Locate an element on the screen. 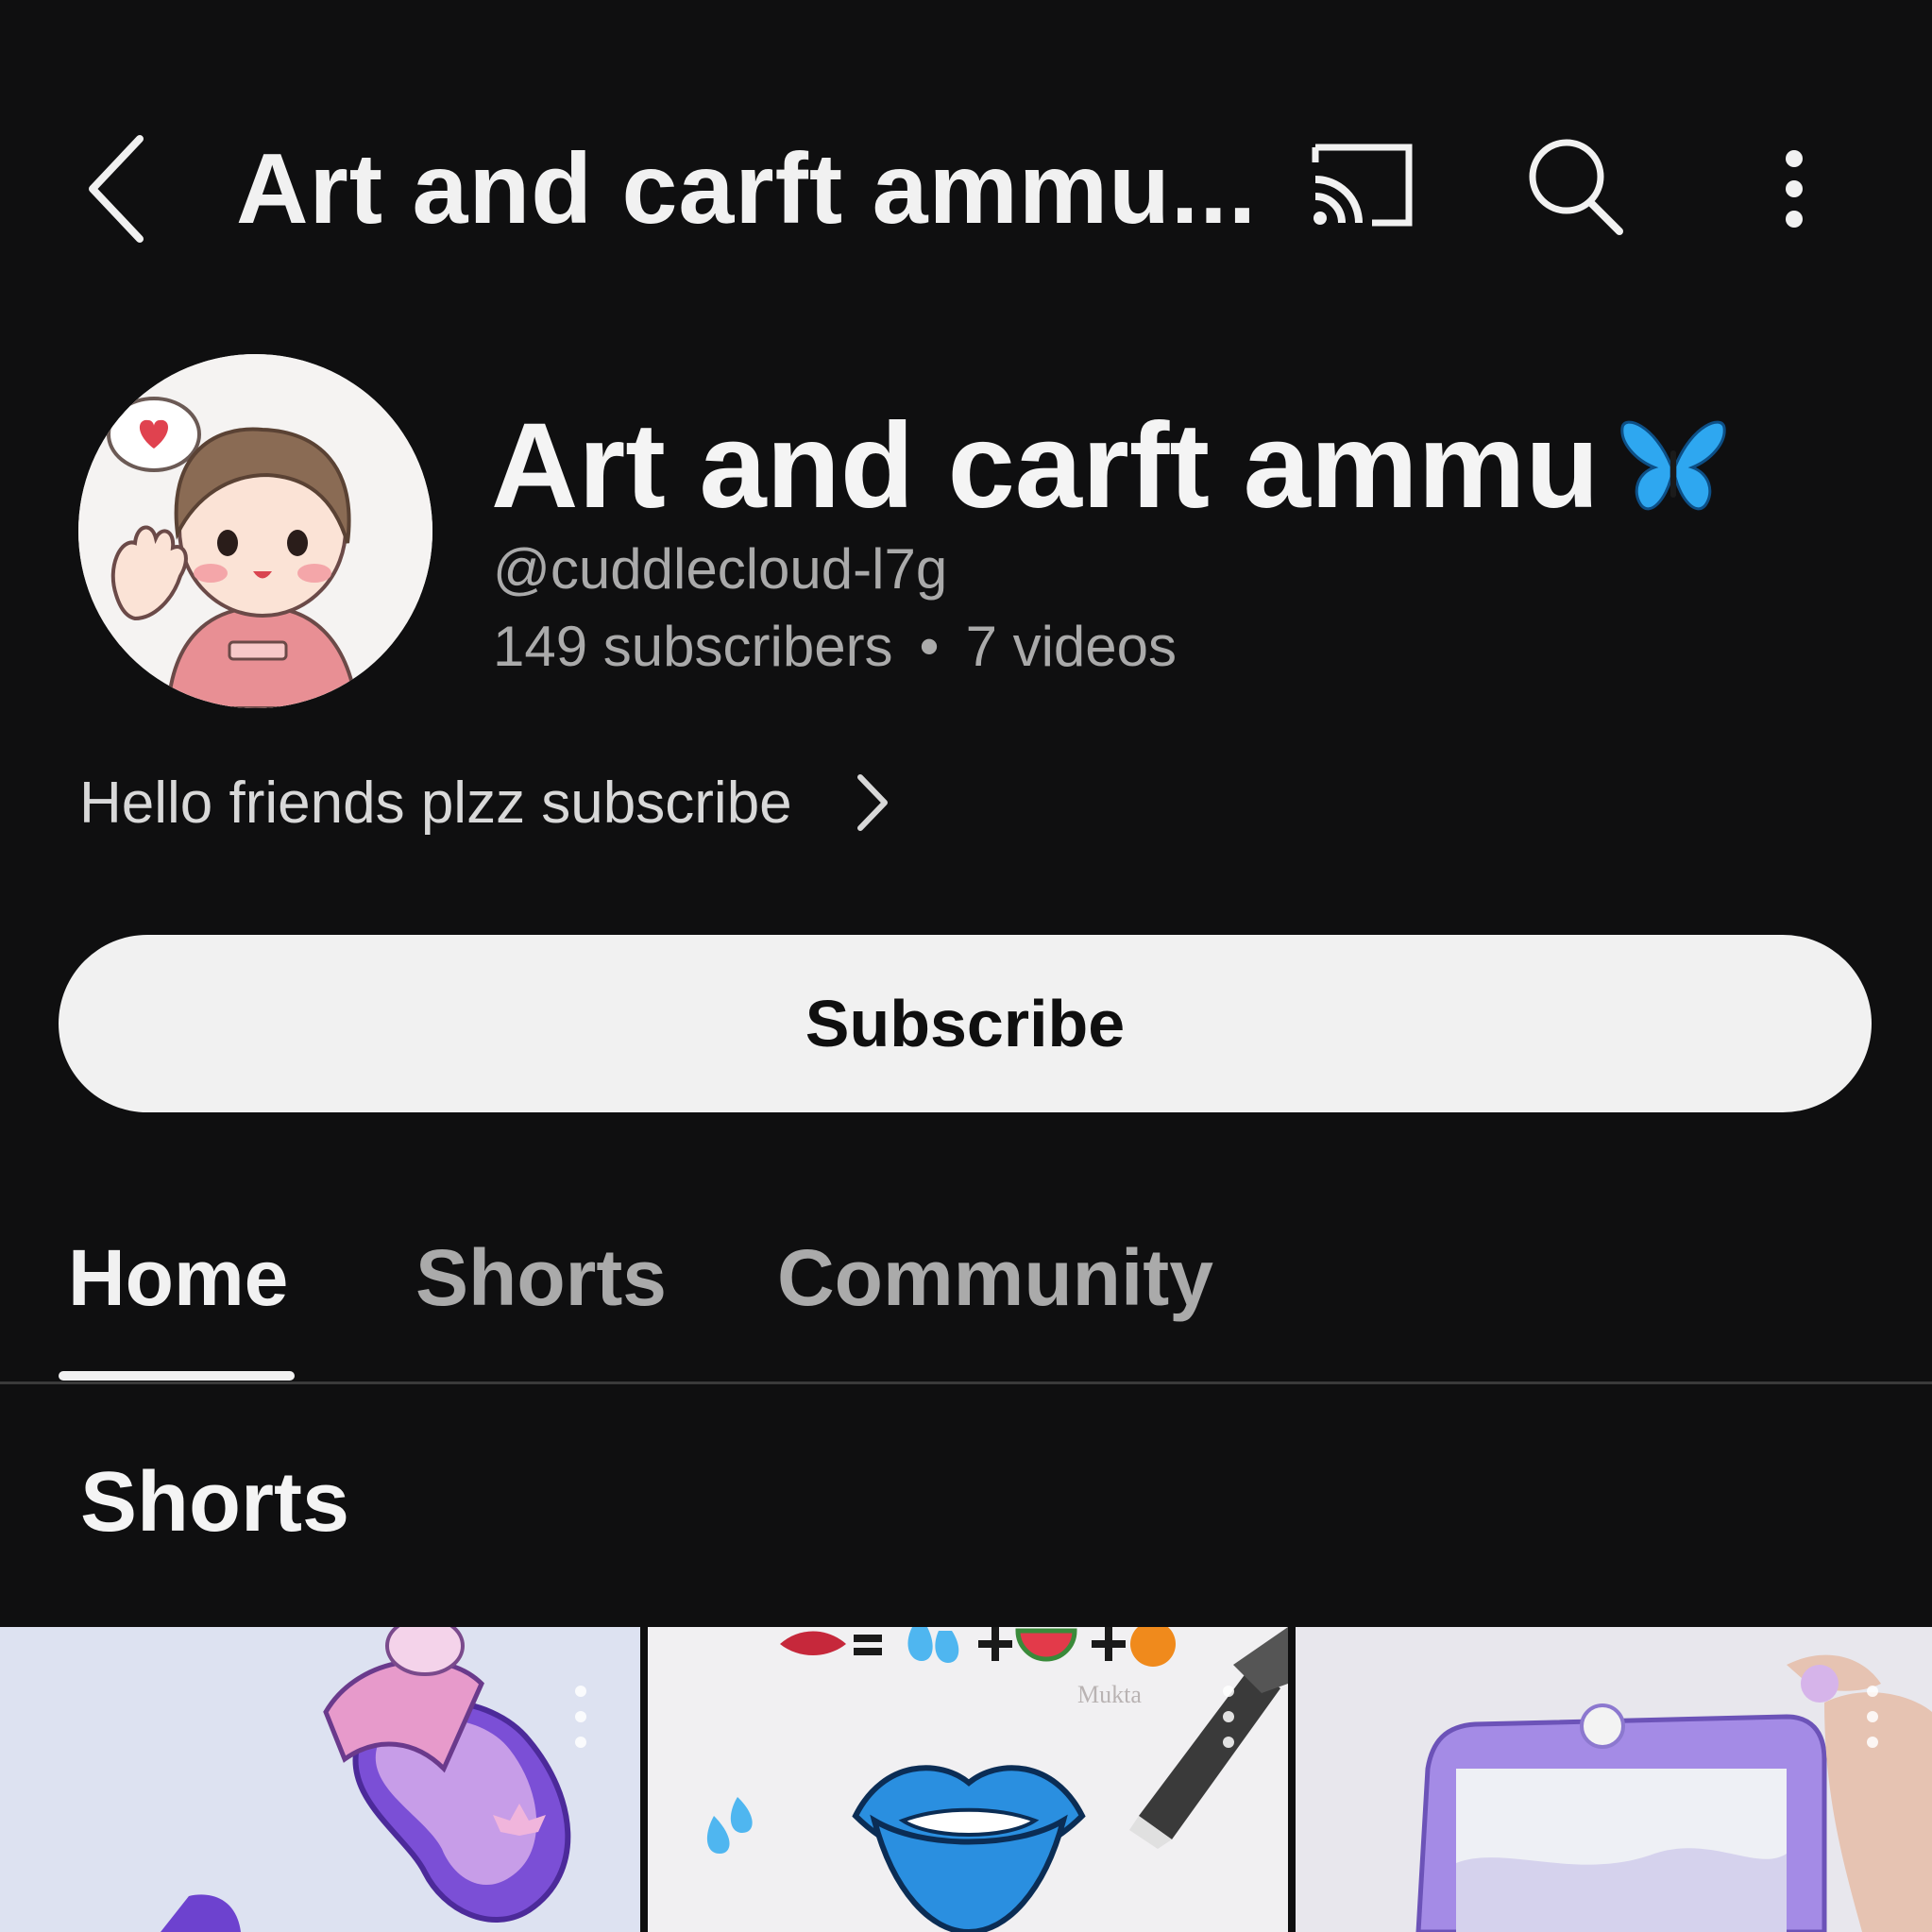 The height and width of the screenshot is (1932, 1932). channel-name-text: Art and carft ammu is located at coordinates (1045, 466).